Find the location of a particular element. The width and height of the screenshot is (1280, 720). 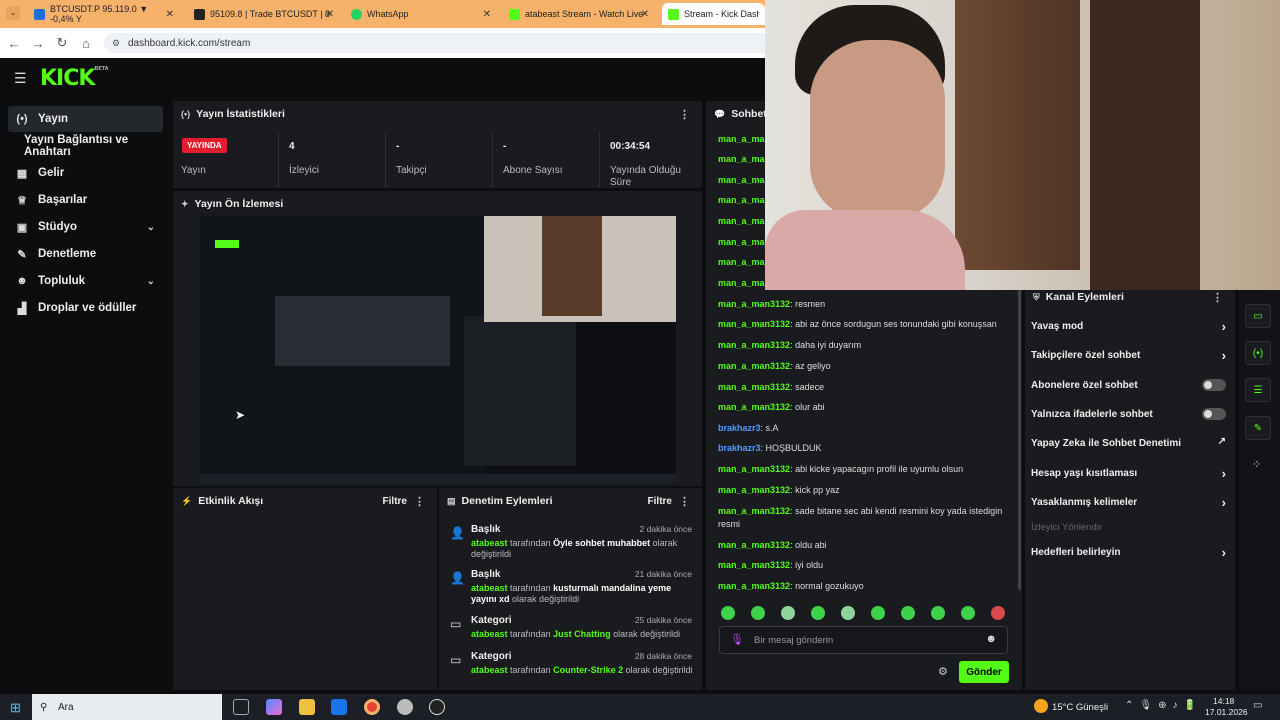

rail-more-icon: ⁘ is located at coordinates (1256, 464).